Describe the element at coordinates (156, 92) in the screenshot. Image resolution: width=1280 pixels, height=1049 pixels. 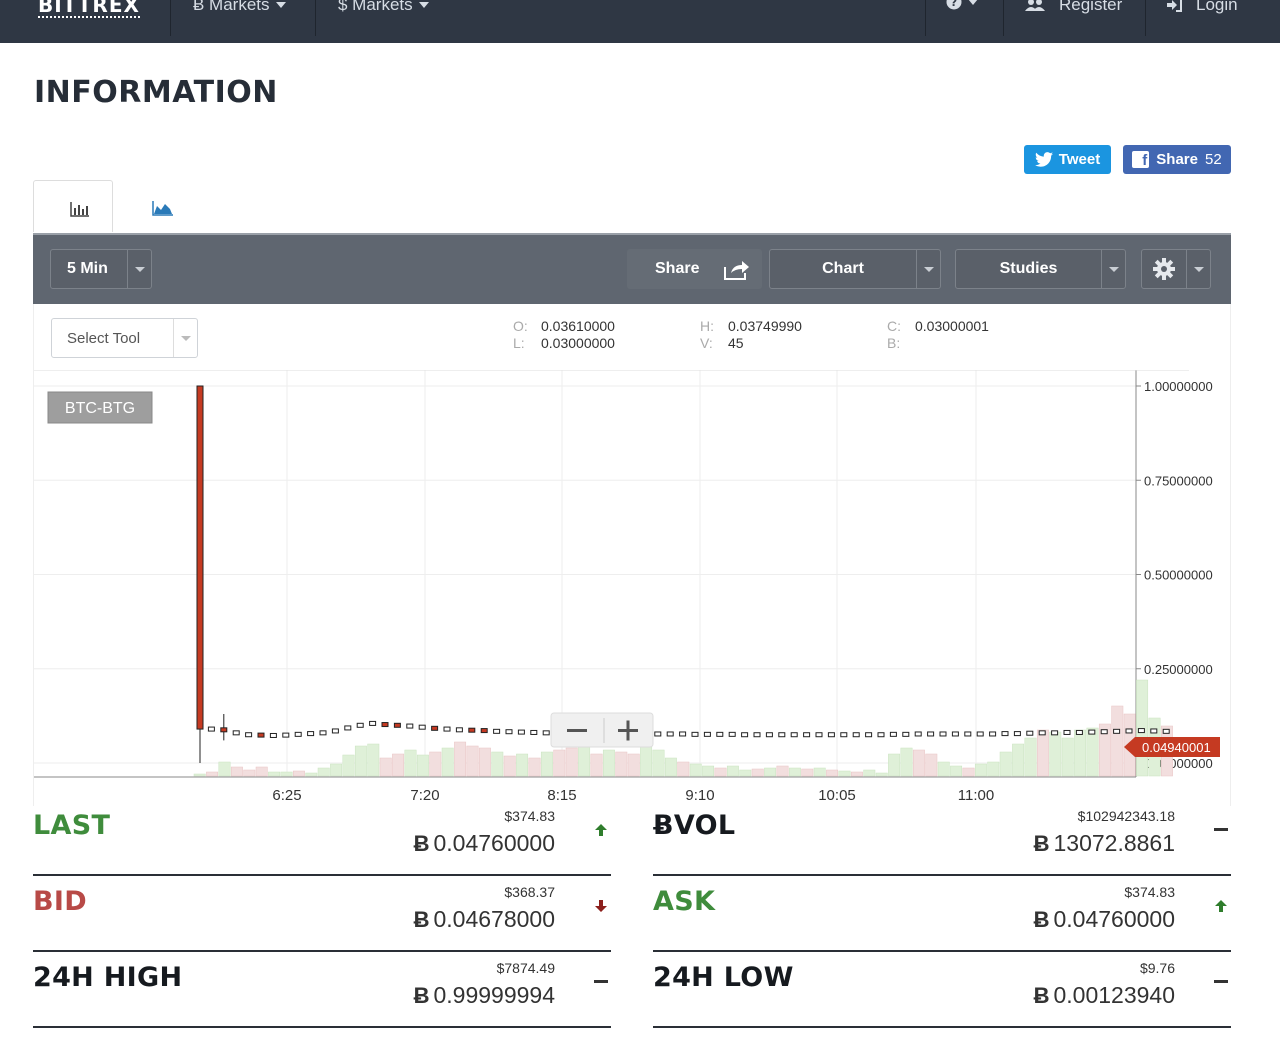
I see `page-title: INFORMATION` at that location.